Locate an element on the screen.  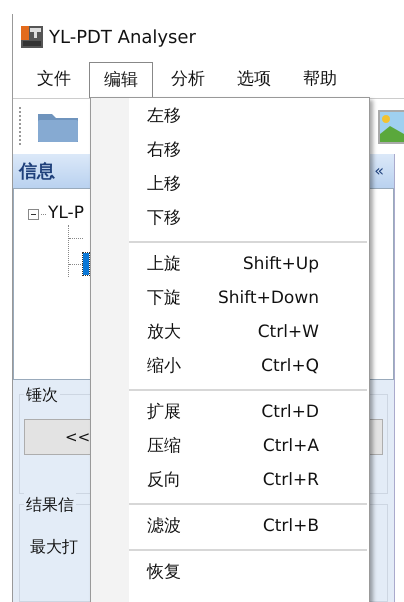
menu-bar-item: 分析 is located at coordinates (188, 80).